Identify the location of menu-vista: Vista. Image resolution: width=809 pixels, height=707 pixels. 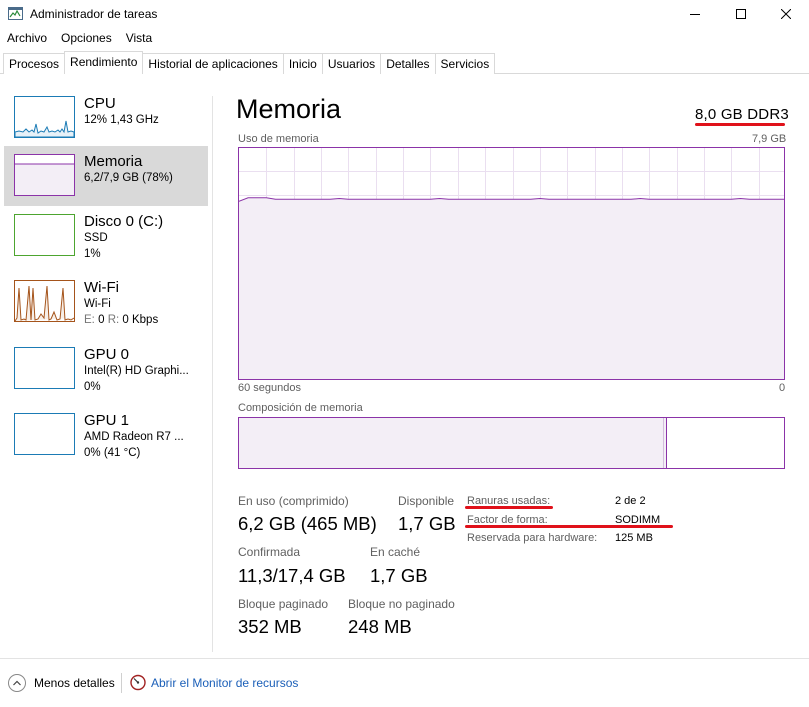
(139, 38).